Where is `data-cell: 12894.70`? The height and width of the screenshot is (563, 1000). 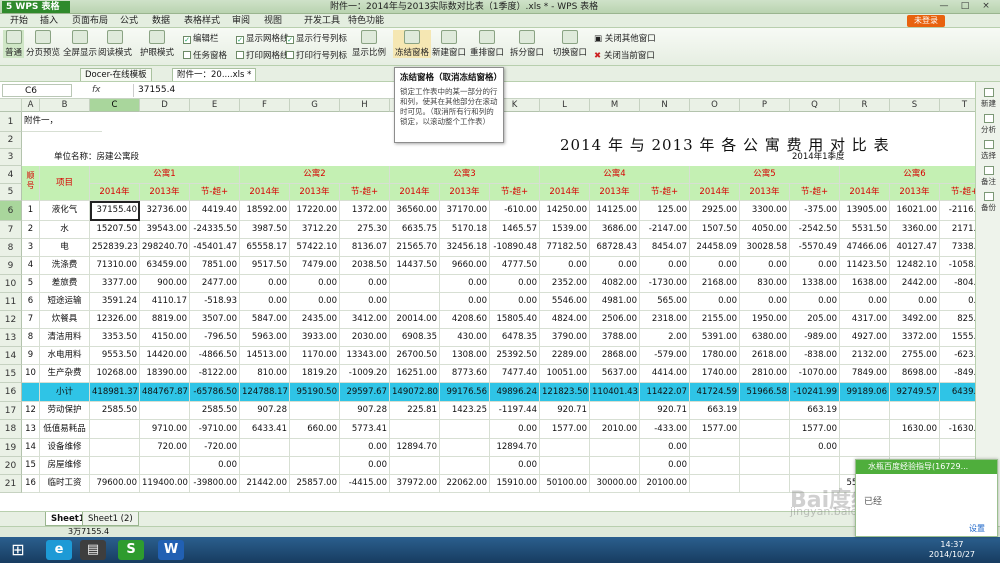
data-cell: 12894.70 is located at coordinates (515, 448).